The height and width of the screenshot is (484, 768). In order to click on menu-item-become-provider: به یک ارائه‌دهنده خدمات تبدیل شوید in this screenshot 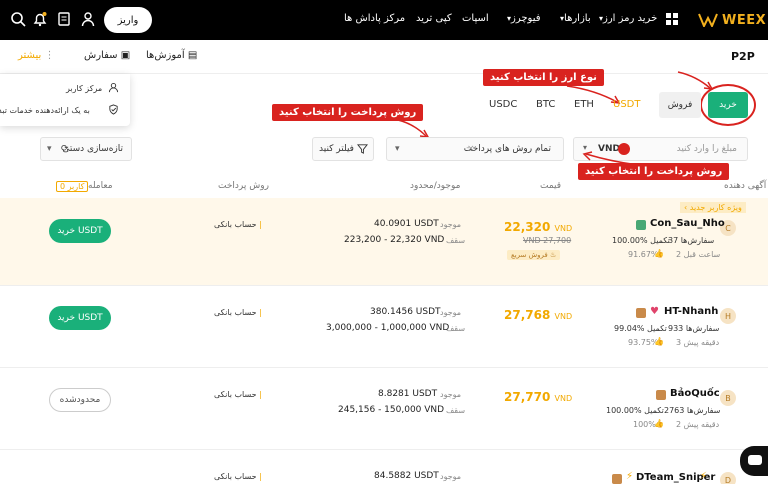, I will do `click(65, 111)`.